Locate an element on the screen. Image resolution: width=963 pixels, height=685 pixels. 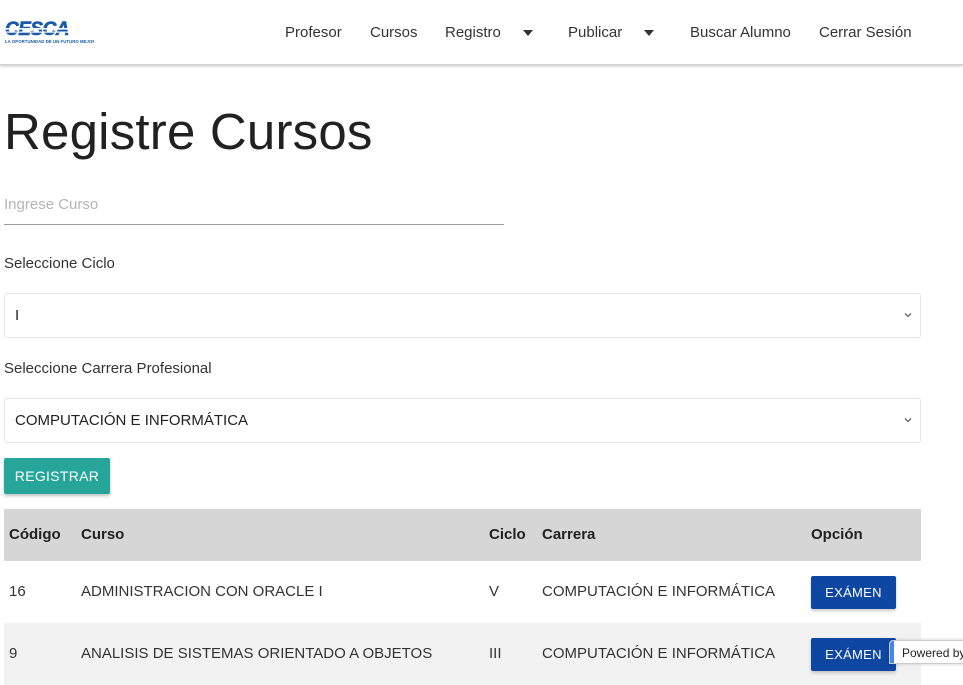
career-select: COMPUTACIÓN E INFORMÁTICA is located at coordinates (462, 420).